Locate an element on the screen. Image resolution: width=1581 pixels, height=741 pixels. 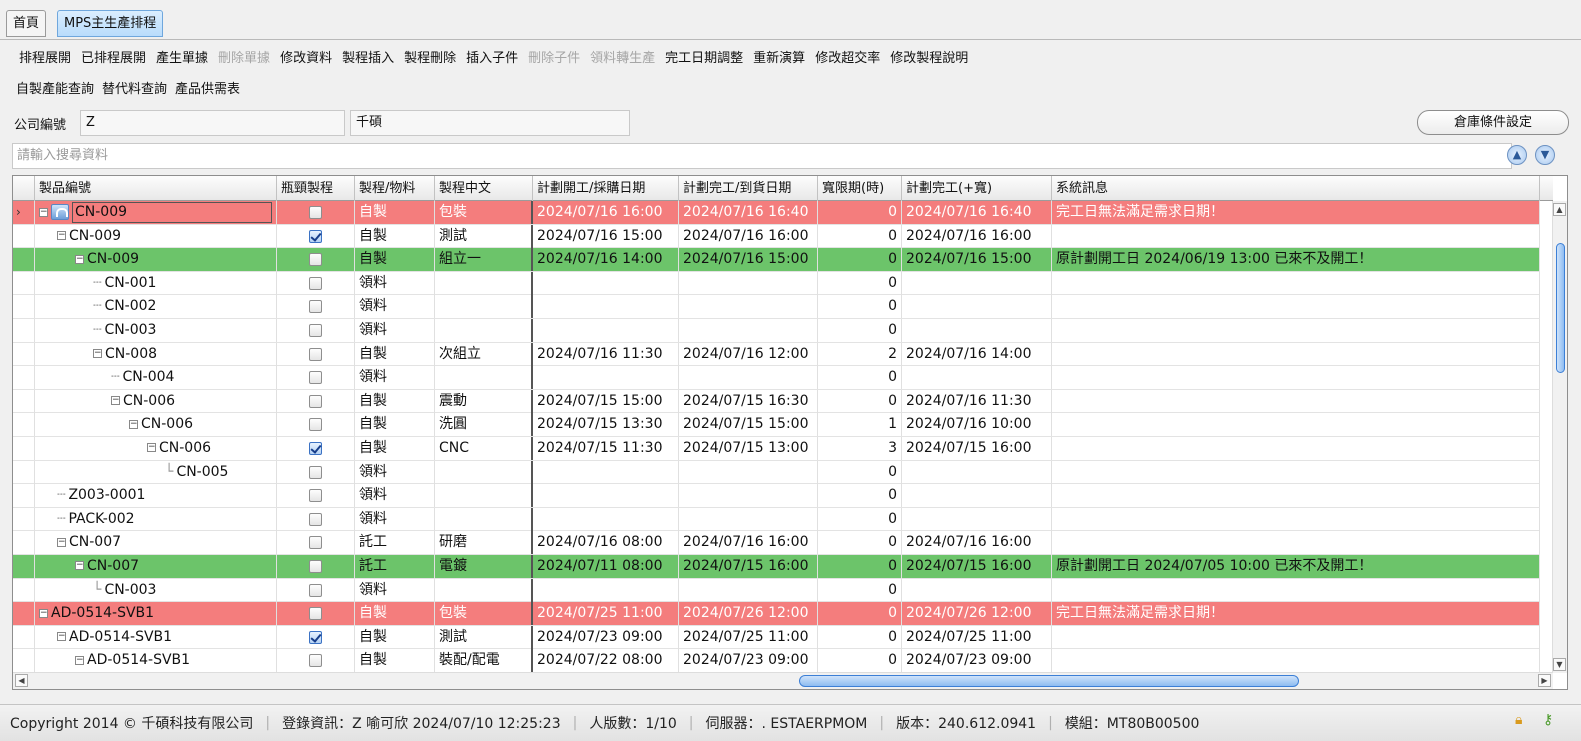
finish-cell: 2024/07/15 13:00 is located at coordinates (748, 448).